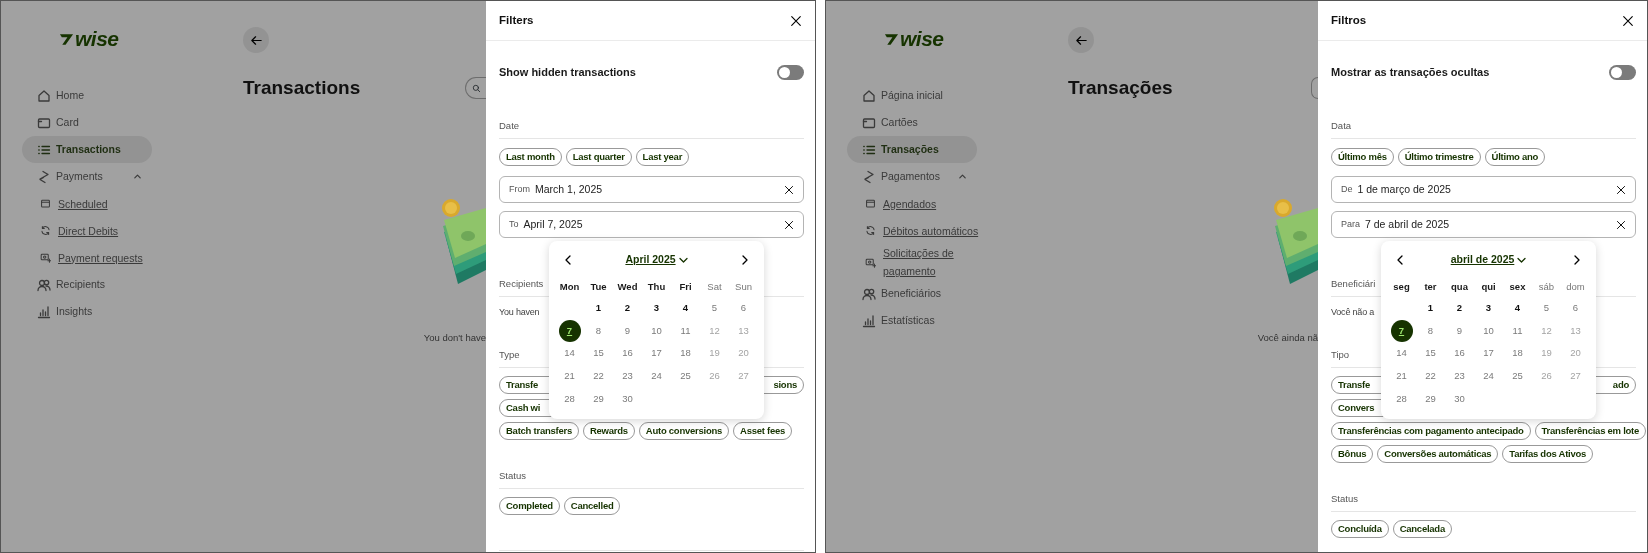 The height and width of the screenshot is (553, 1648). I want to click on weekday-label: qua, so click(1459, 286).